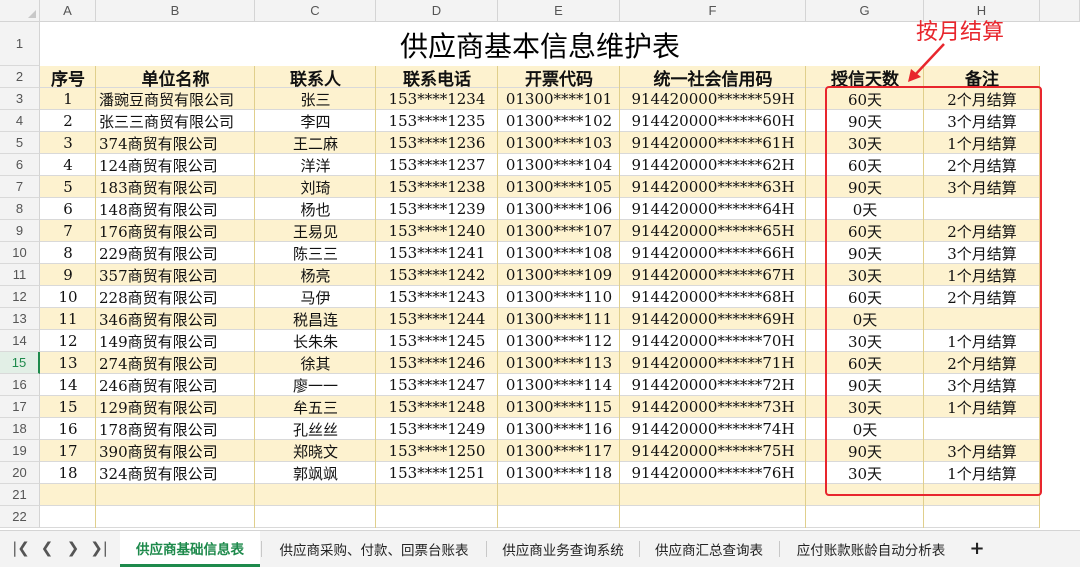 Image resolution: width=1080 pixels, height=567 pixels. I want to click on column-header-a: A, so click(68, 11).